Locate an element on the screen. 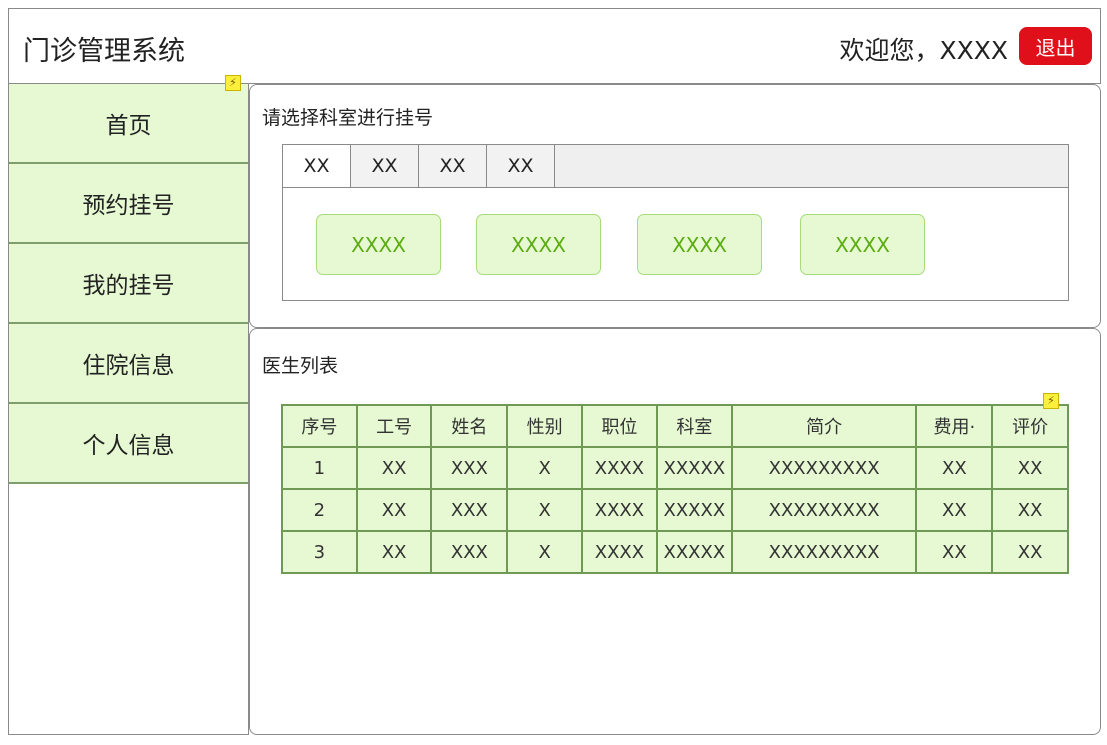  department-selector: XX XX XX XX XXXX XXXX XXXX XXXX is located at coordinates (675, 222).